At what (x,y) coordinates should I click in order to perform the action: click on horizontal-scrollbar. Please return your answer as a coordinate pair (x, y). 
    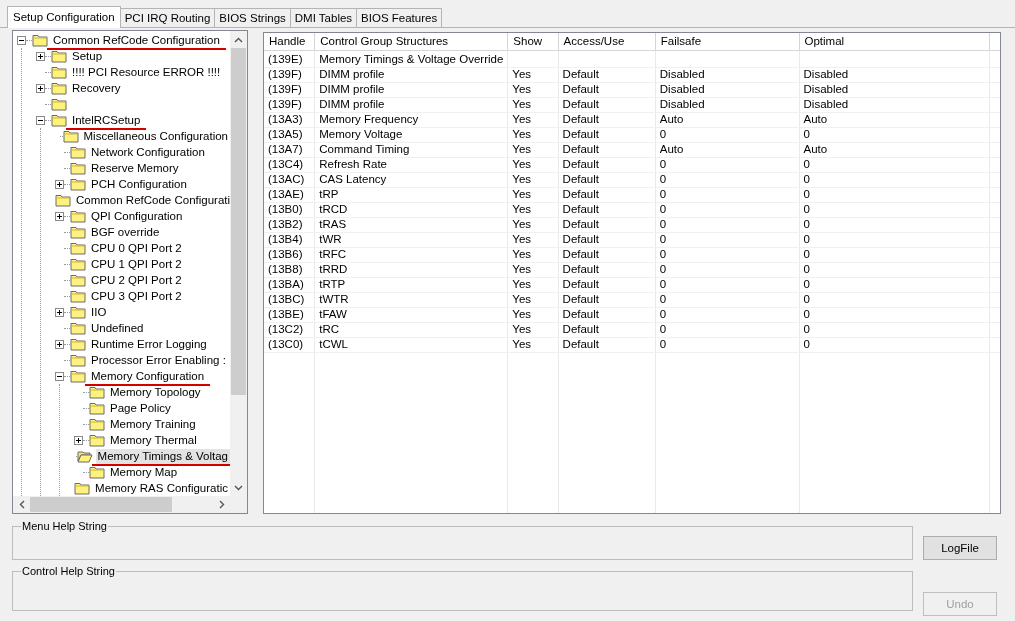
    Looking at the image, I should click on (130, 504).